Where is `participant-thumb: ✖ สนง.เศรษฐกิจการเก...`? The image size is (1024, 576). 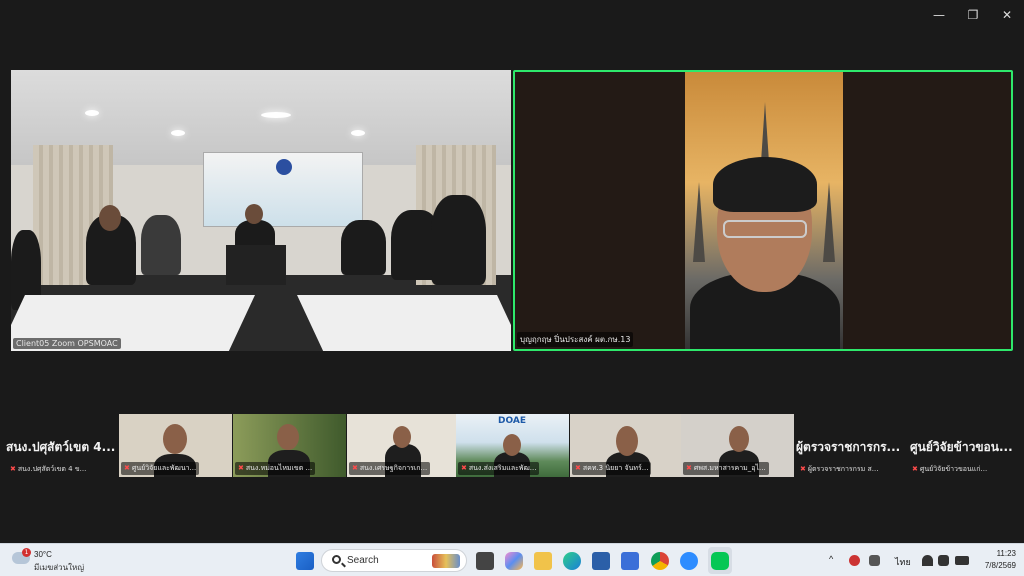 participant-thumb: ✖ สนง.เศรษฐกิจการเก... is located at coordinates (403, 445).